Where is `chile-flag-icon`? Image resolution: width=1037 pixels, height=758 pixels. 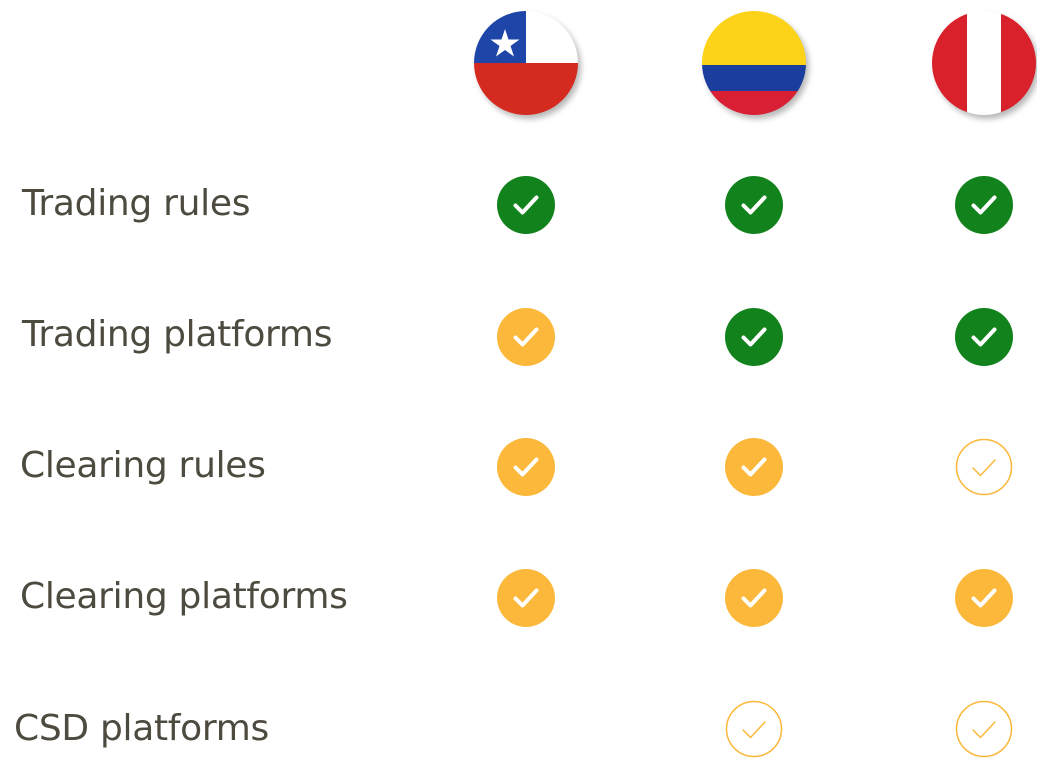 chile-flag-icon is located at coordinates (526, 63).